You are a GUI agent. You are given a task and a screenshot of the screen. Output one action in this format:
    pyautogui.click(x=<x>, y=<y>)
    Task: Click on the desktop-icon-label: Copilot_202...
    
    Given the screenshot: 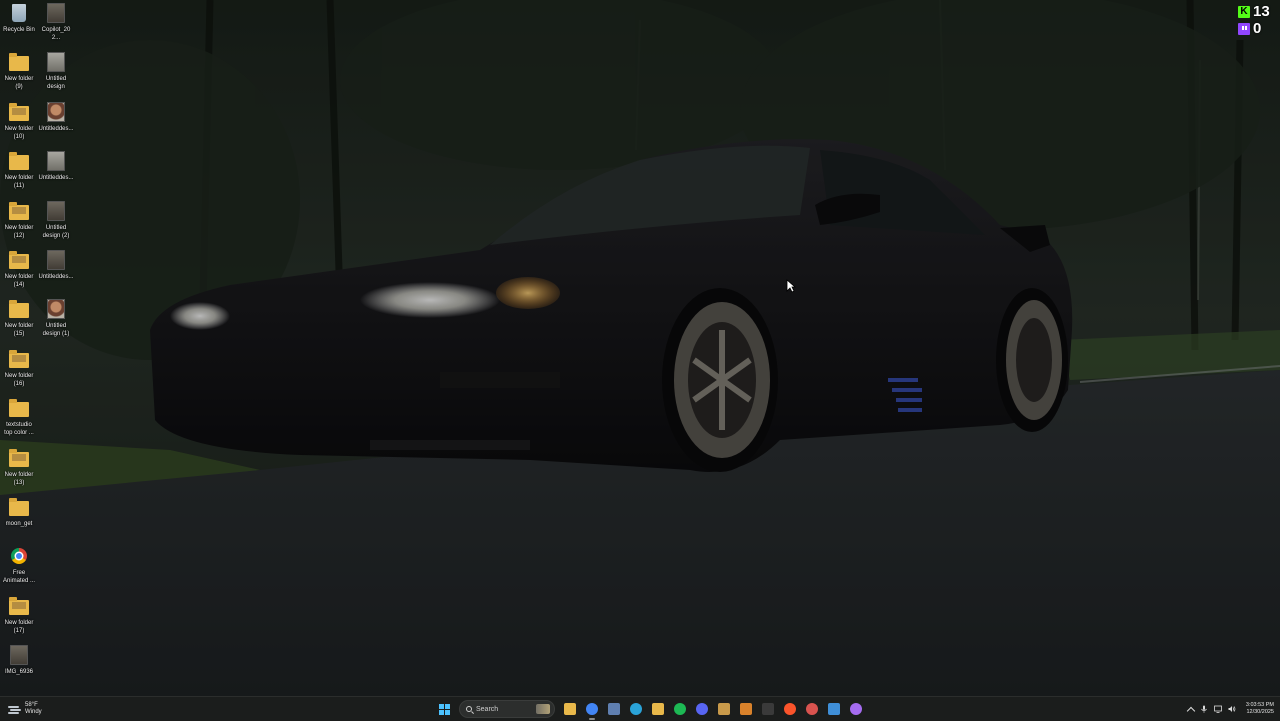 What is the action you would take?
    pyautogui.click(x=56, y=34)
    